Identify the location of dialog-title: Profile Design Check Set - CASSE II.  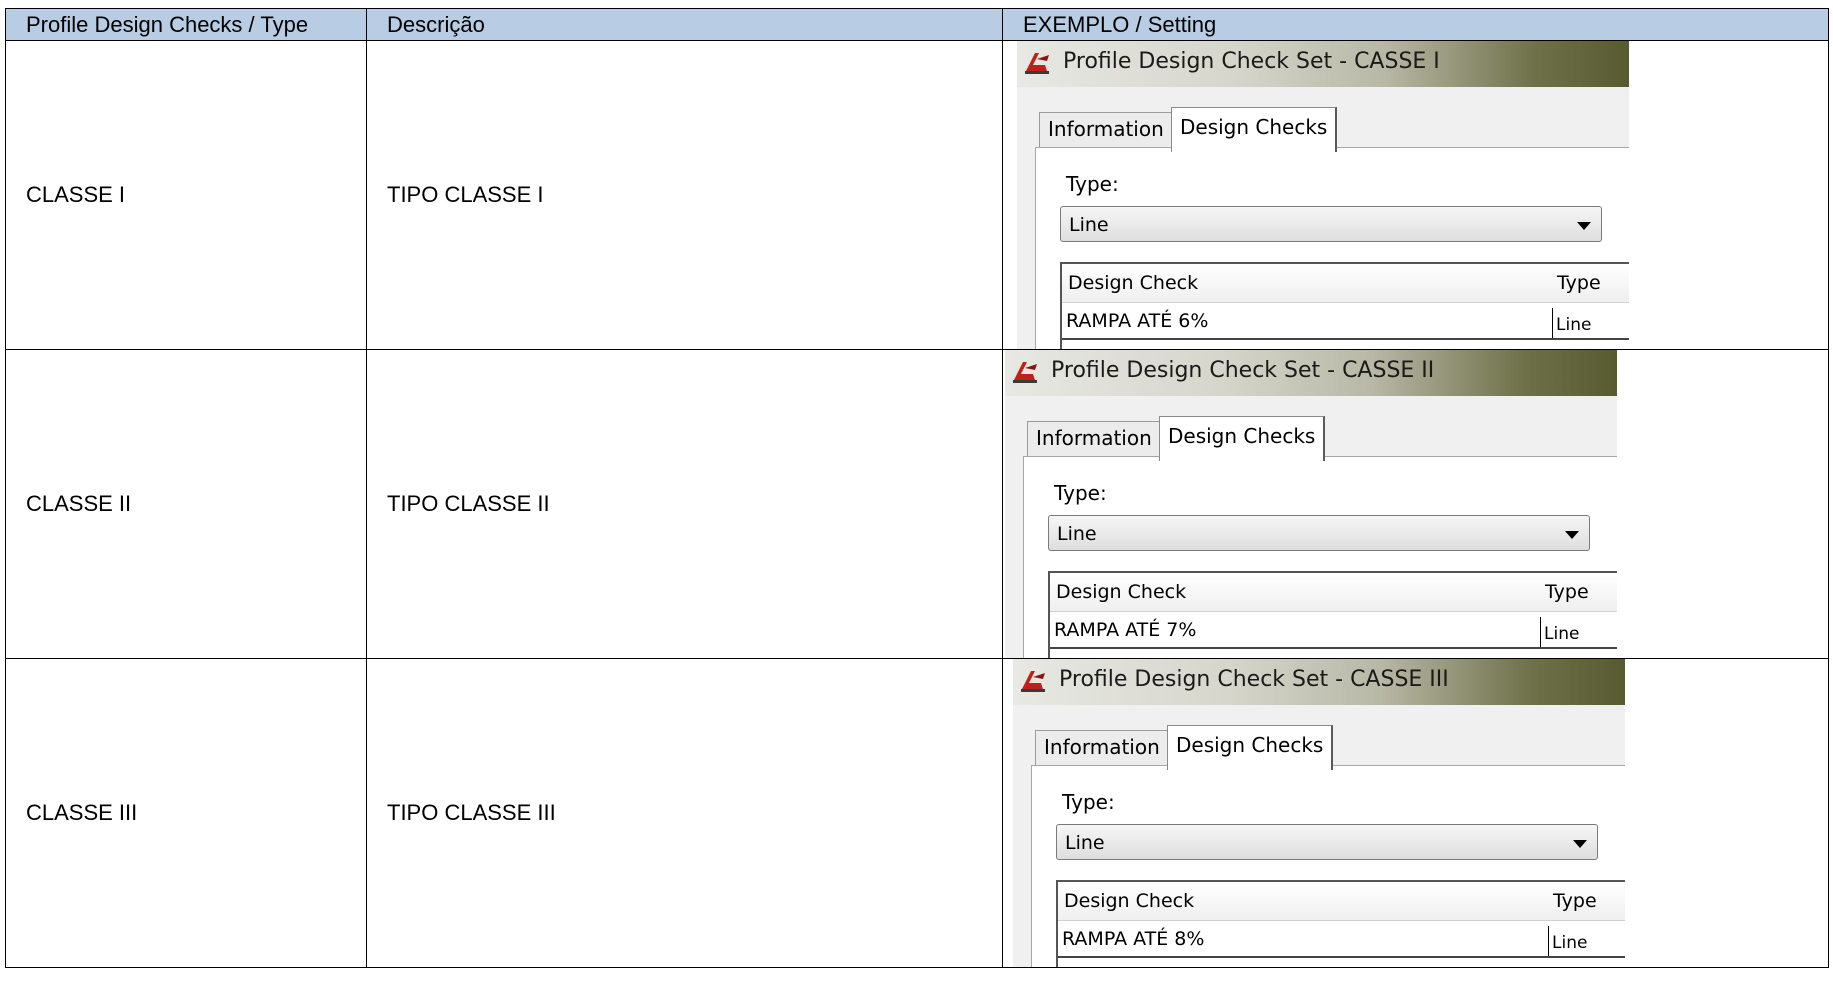
(1243, 370).